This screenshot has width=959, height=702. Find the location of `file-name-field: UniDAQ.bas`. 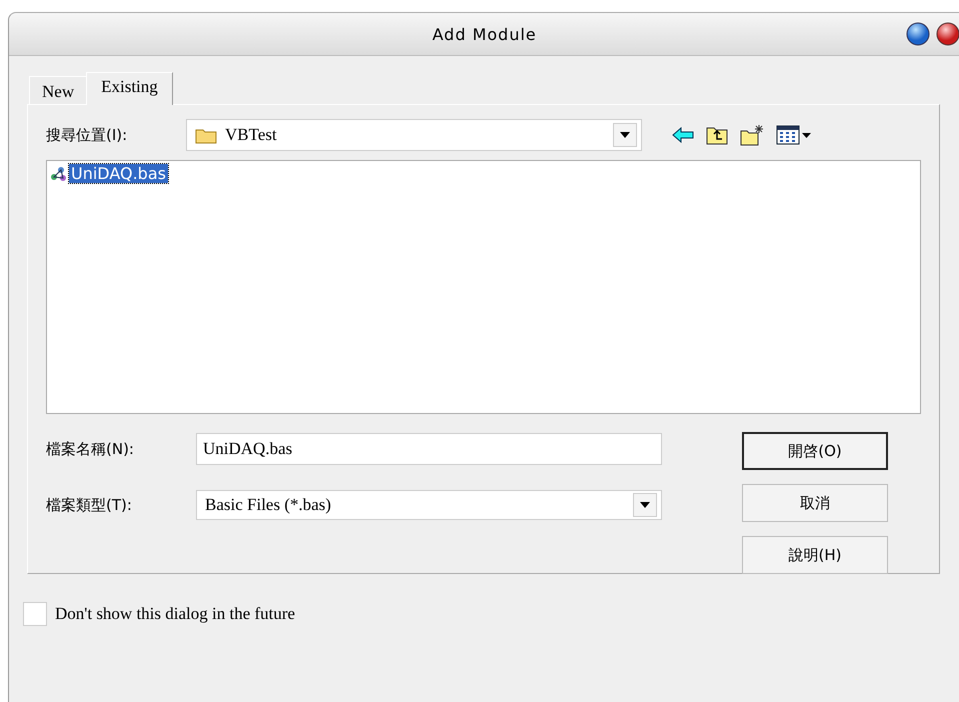

file-name-field: UniDAQ.bas is located at coordinates (429, 449).